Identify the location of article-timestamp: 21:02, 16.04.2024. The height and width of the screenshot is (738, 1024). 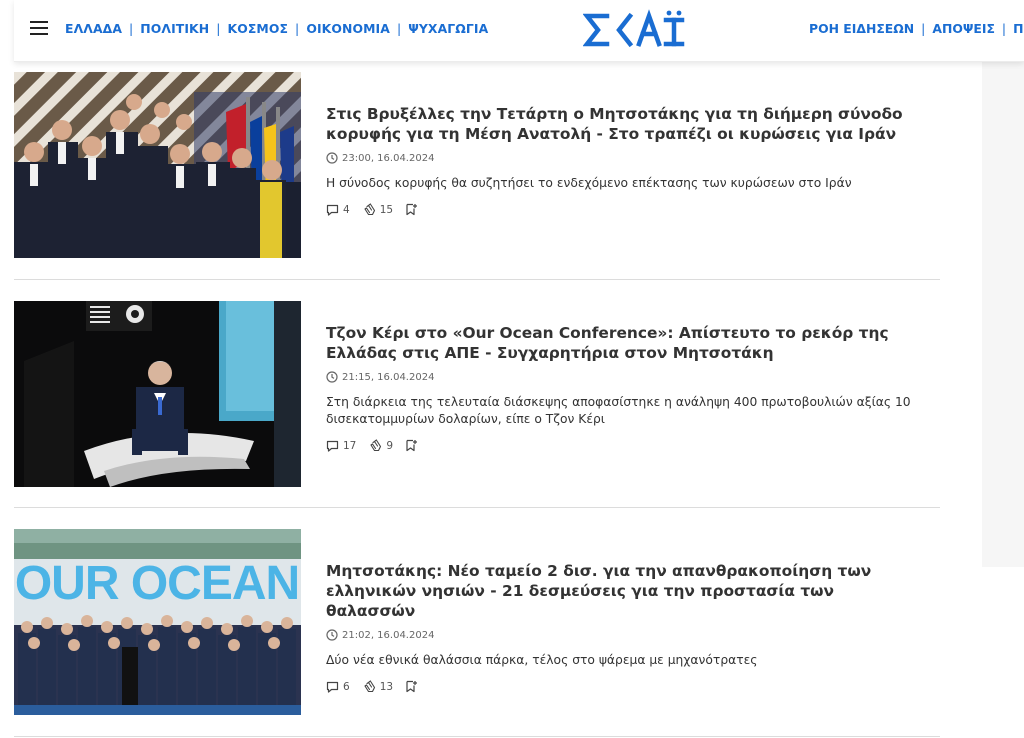
(388, 635).